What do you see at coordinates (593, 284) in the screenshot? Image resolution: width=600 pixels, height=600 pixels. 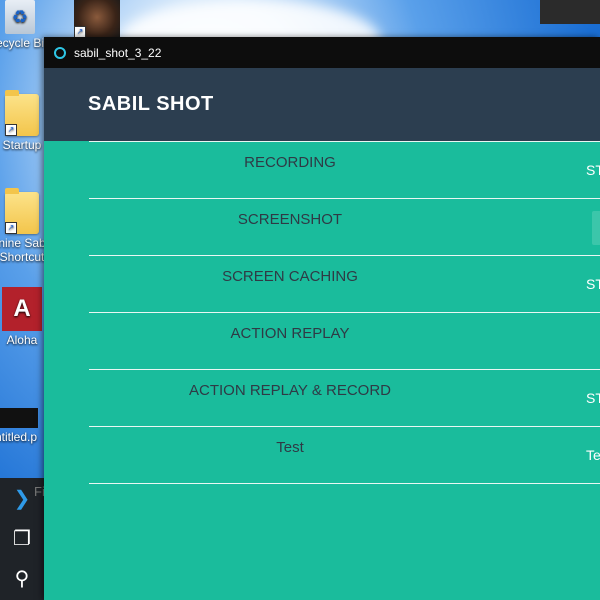 I see `start-caching-button: STA` at bounding box center [593, 284].